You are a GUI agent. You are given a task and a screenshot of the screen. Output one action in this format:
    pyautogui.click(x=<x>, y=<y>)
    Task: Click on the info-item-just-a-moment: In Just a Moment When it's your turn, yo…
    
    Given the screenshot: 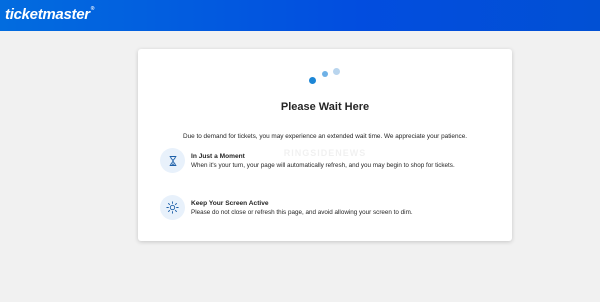 What is the action you would take?
    pyautogui.click(x=330, y=162)
    